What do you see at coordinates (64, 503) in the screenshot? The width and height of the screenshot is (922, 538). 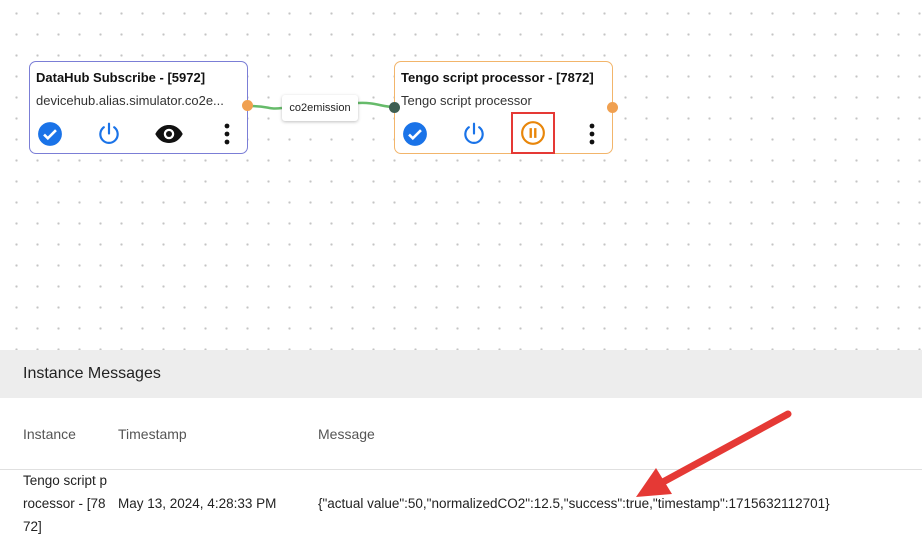 I see `instance-line: rocessor - [78` at bounding box center [64, 503].